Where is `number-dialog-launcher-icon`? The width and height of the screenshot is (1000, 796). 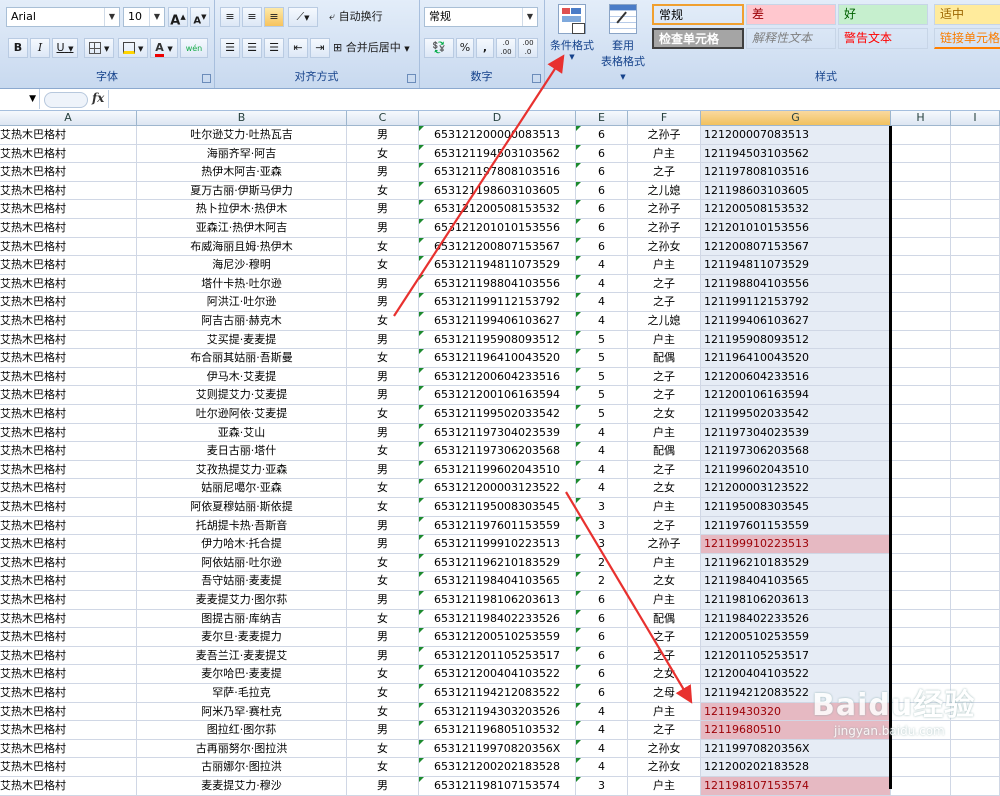 number-dialog-launcher-icon is located at coordinates (536, 78).